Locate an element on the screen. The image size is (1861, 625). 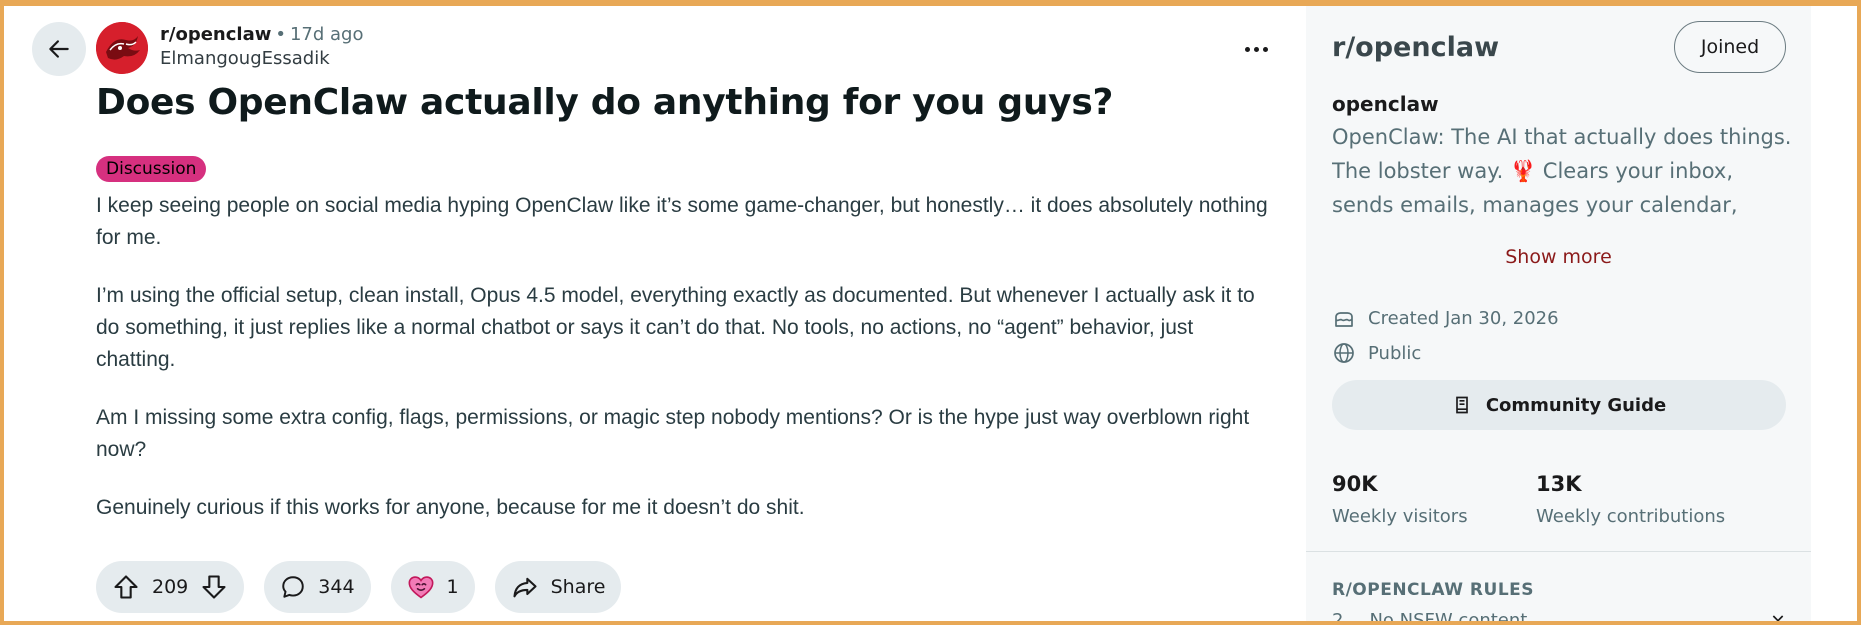
globe-icon is located at coordinates (1344, 353).